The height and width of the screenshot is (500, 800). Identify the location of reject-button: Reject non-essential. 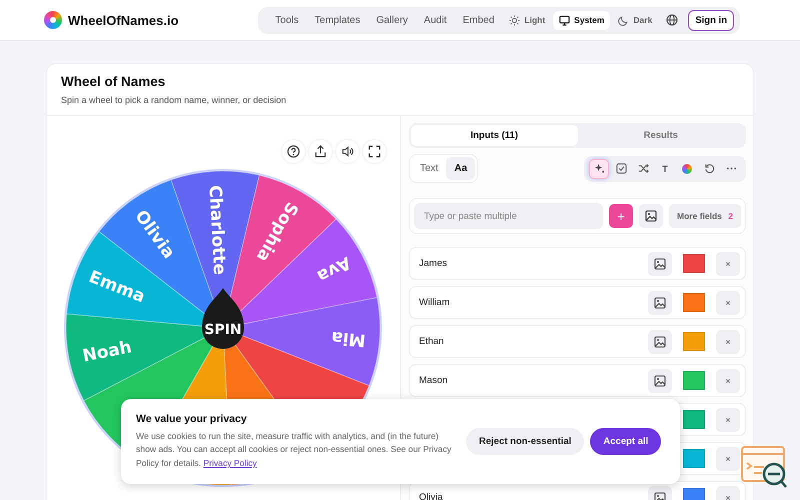
(525, 441).